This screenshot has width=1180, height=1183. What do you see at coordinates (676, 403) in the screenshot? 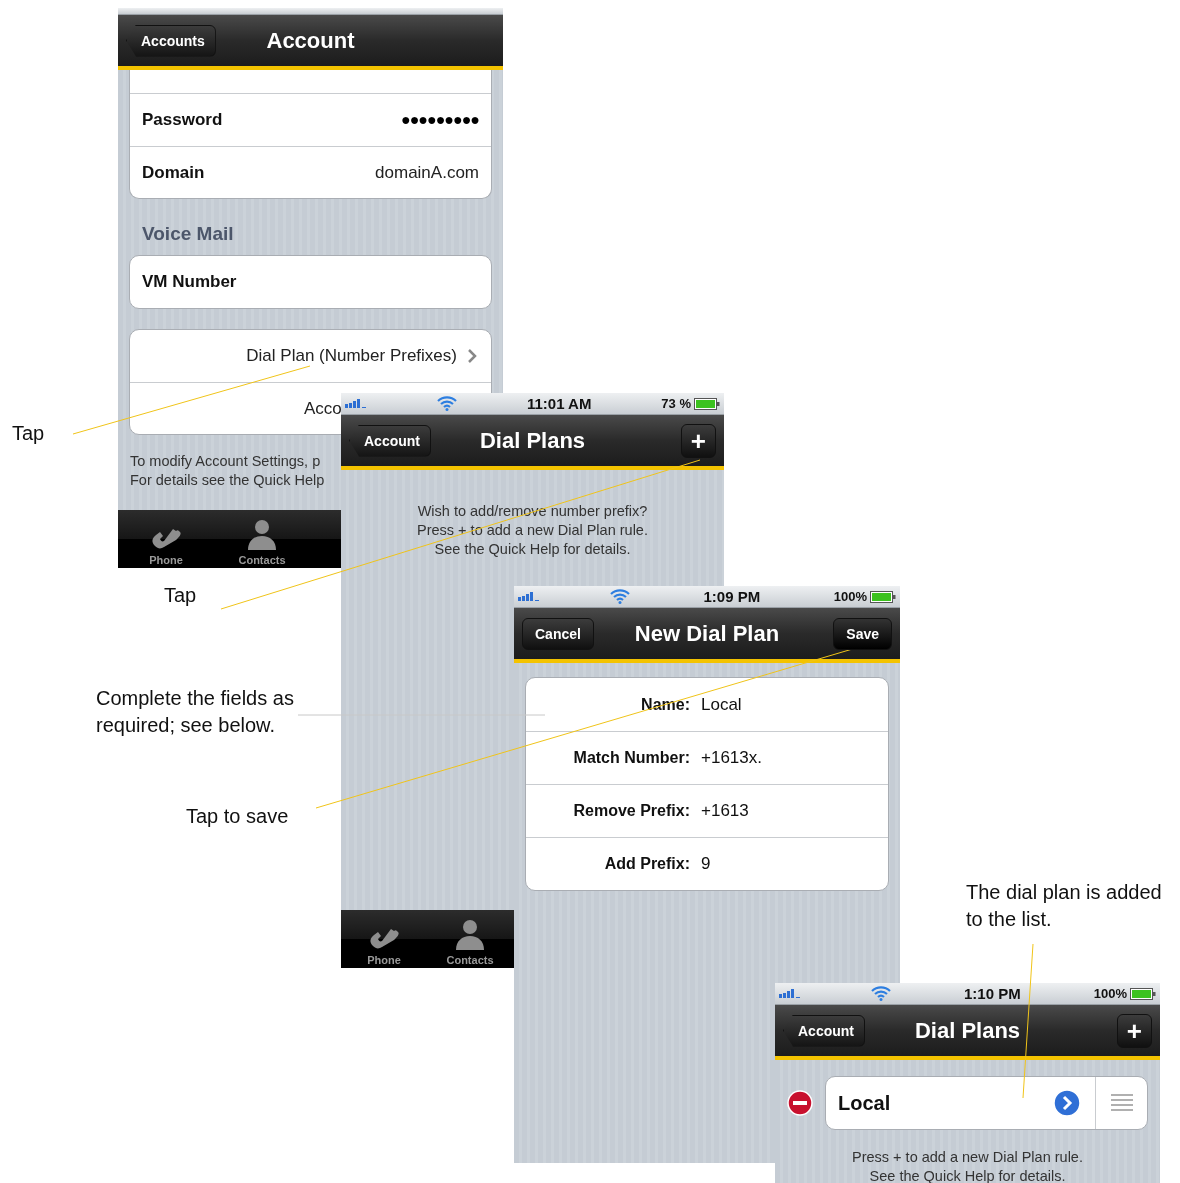
I see `battery-percent: 73 %` at bounding box center [676, 403].